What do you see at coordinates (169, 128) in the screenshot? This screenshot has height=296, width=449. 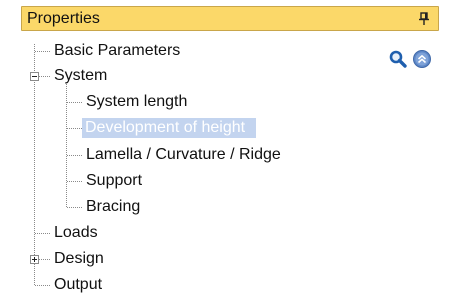 I see `tree-item-development-of-height: Development of height` at bounding box center [169, 128].